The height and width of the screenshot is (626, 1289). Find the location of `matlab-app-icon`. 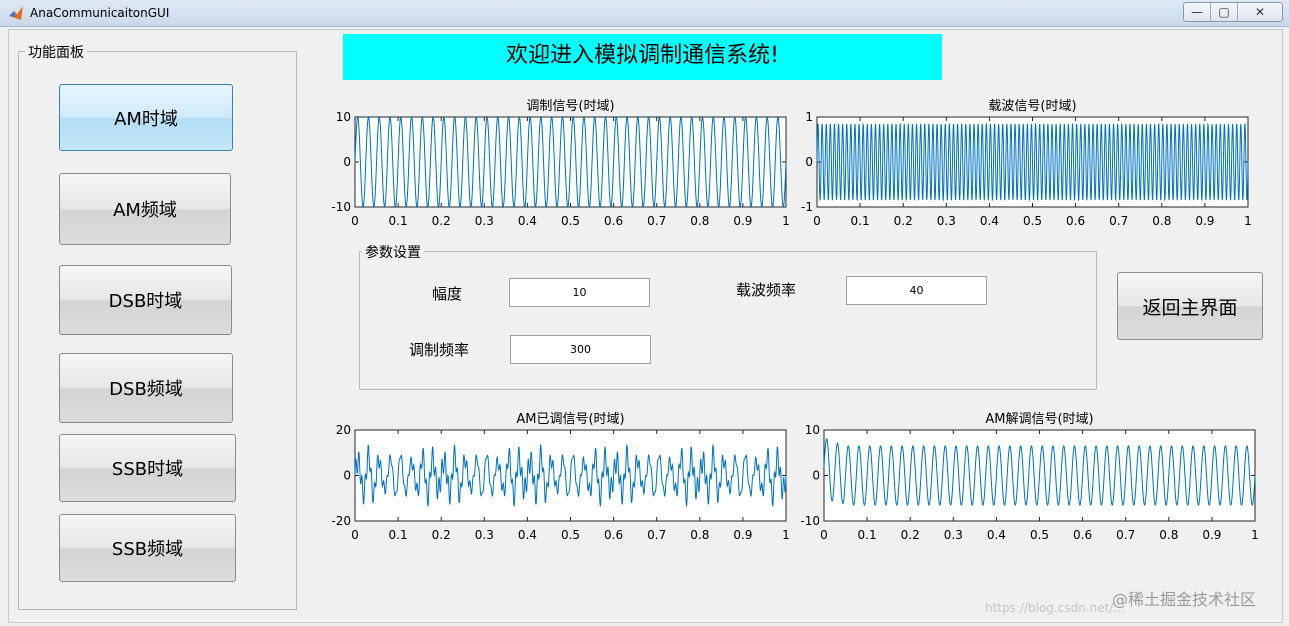

matlab-app-icon is located at coordinates (16, 13).